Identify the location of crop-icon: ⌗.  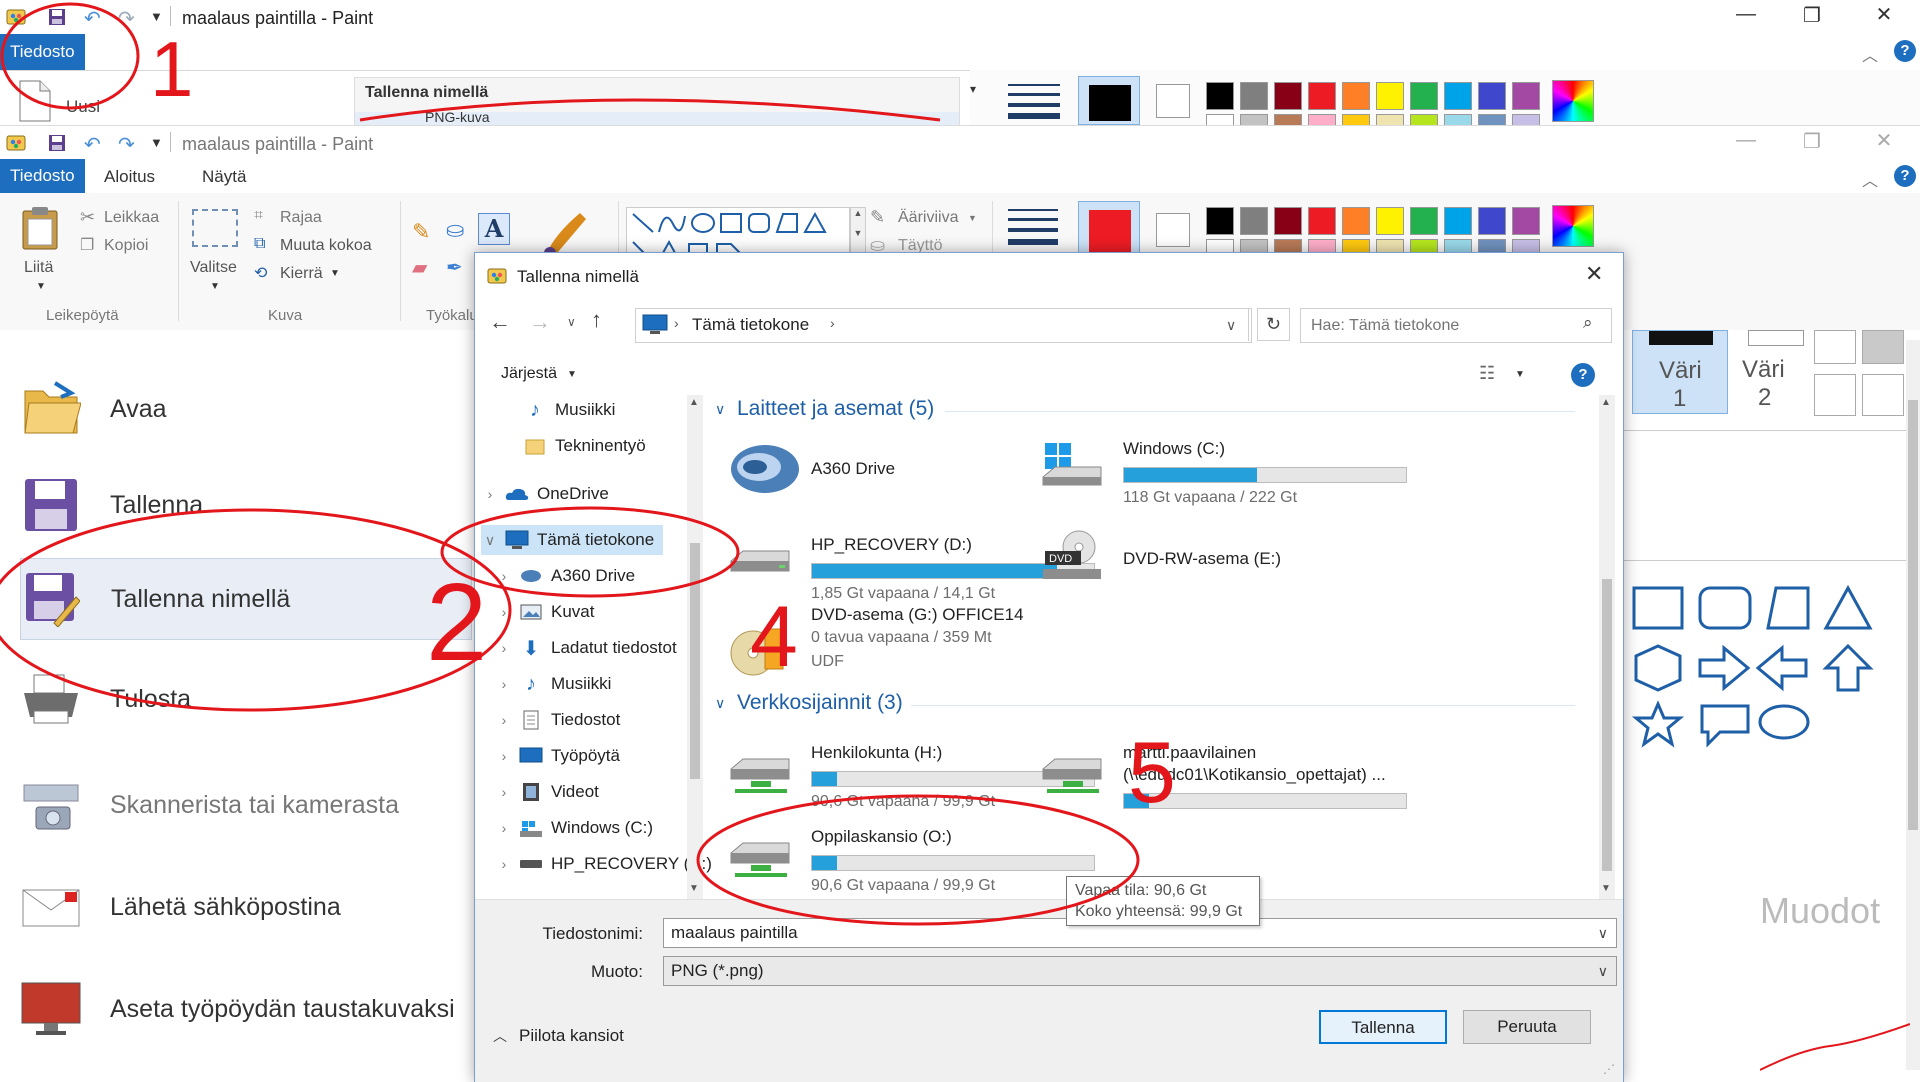
(258, 216).